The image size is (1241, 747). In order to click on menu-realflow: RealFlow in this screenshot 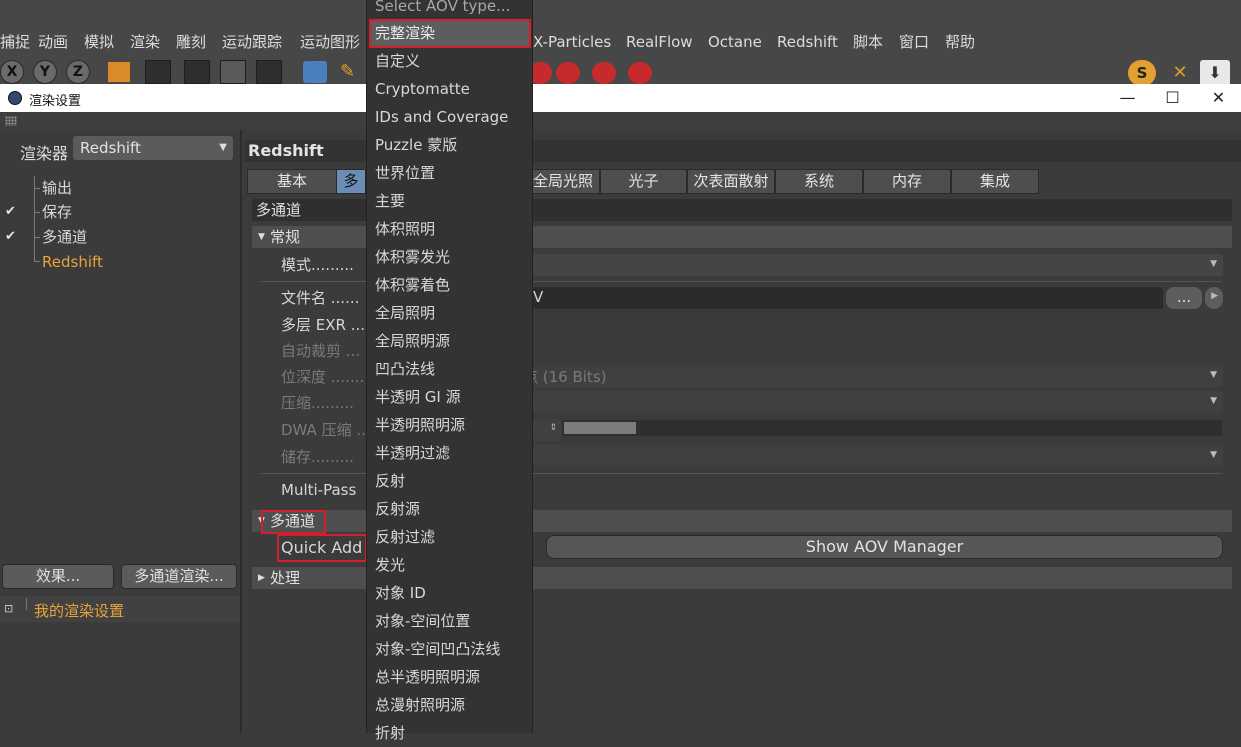, I will do `click(659, 42)`.